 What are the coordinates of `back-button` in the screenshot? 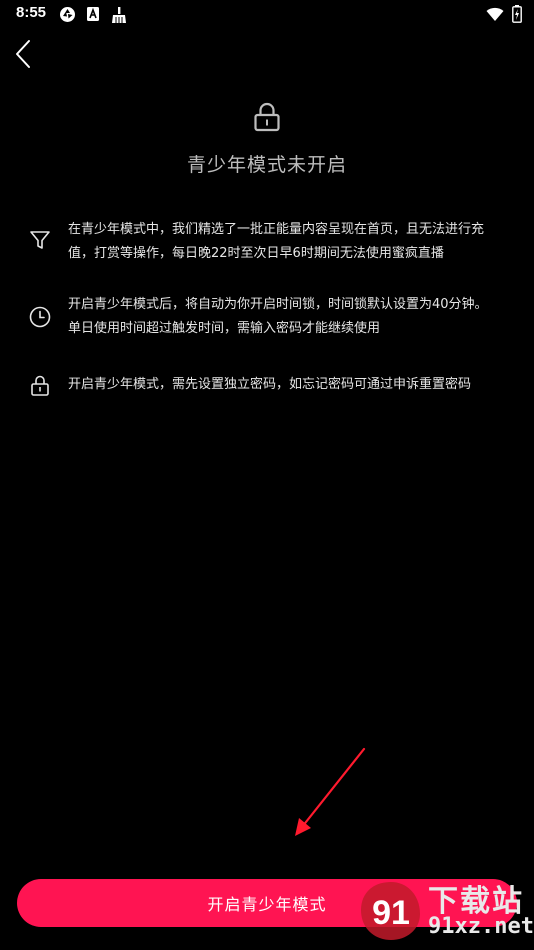 It's located at (24, 54).